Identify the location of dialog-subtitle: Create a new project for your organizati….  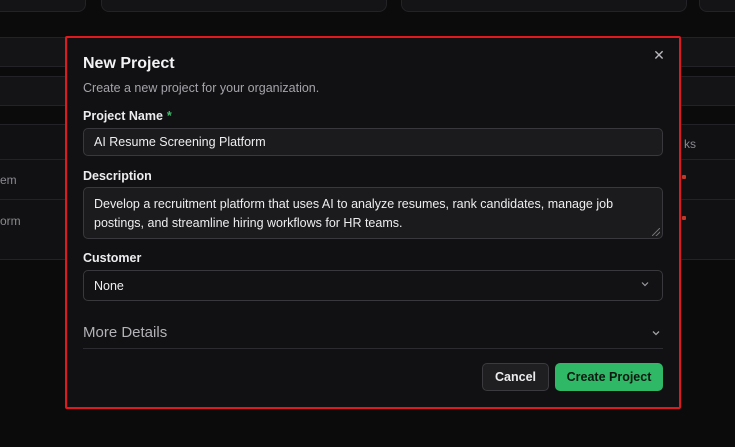
(201, 88).